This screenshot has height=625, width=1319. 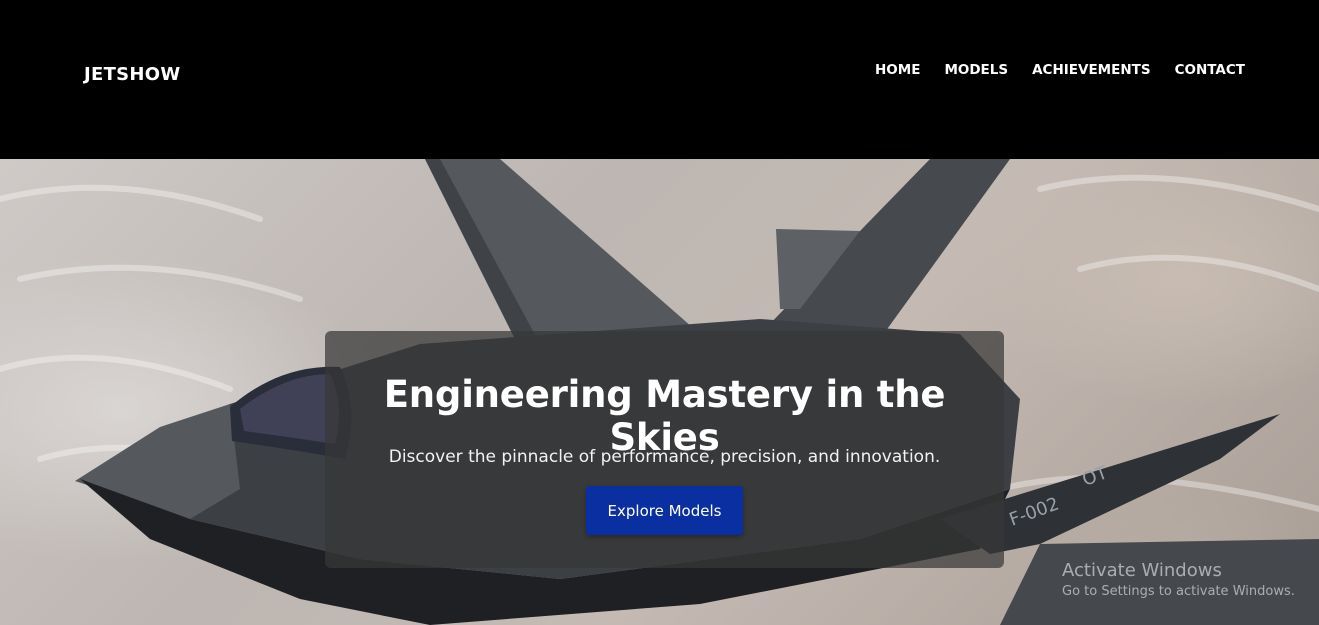 What do you see at coordinates (1091, 70) in the screenshot?
I see `nav-link-achievements: ACHIEVEMENTS` at bounding box center [1091, 70].